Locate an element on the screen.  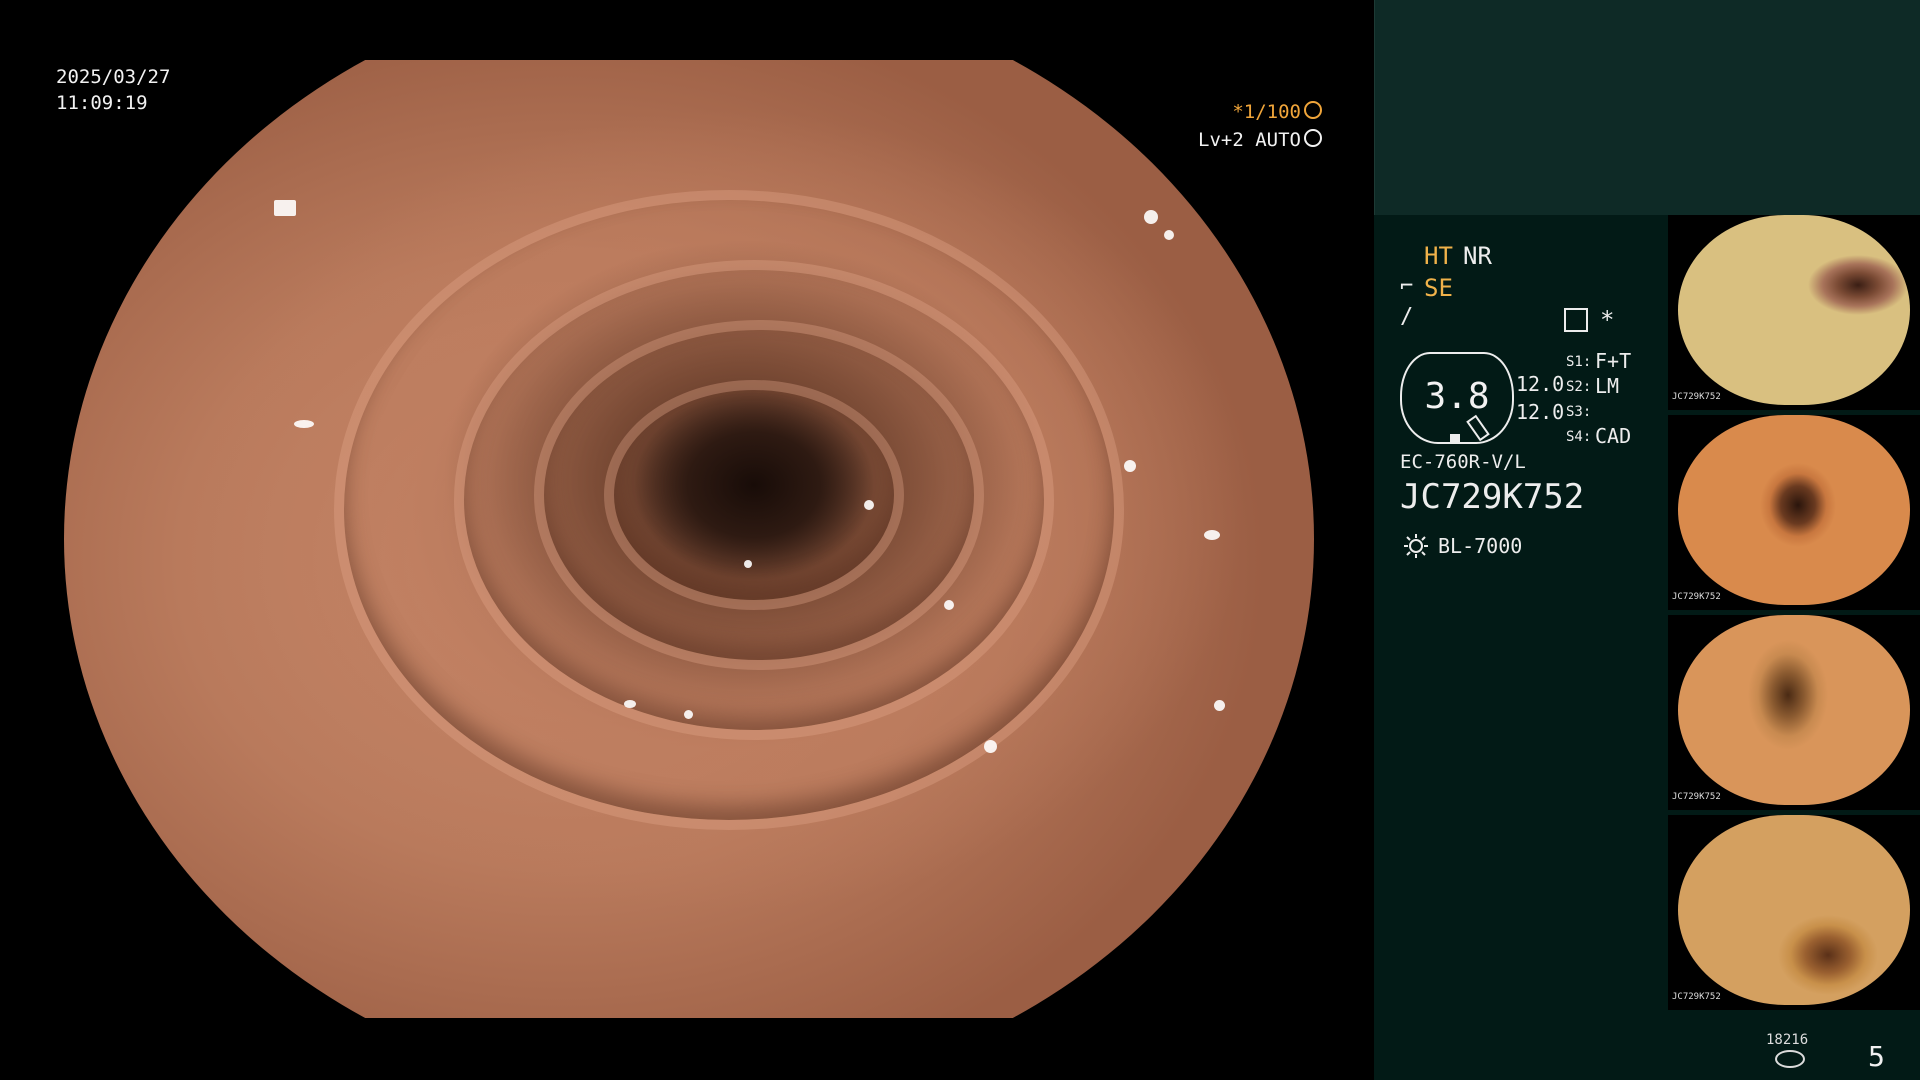
s1-value: F+T is located at coordinates (1613, 361).